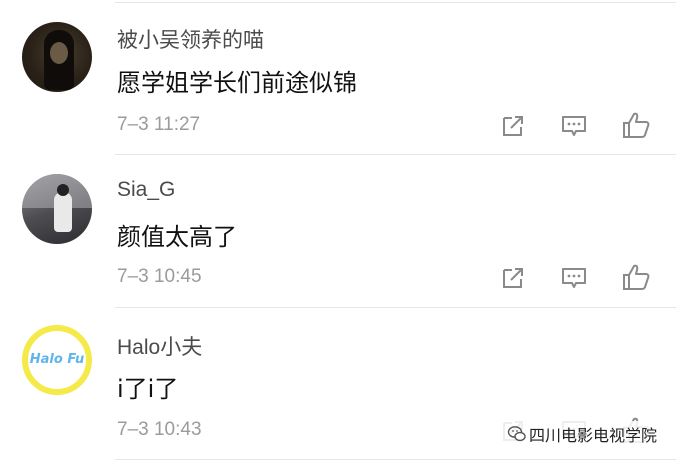 This screenshot has width=676, height=464. What do you see at coordinates (146, 190) in the screenshot?
I see `username: Sia_G` at bounding box center [146, 190].